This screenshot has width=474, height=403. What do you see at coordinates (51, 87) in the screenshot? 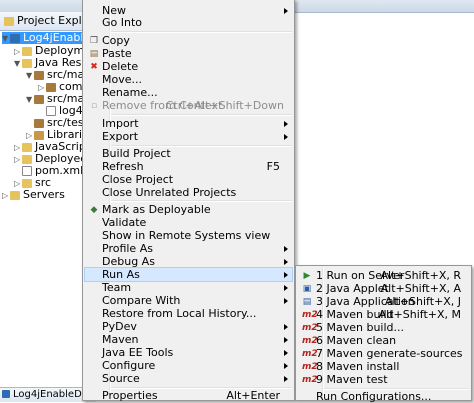
I see `package-icon` at bounding box center [51, 87].